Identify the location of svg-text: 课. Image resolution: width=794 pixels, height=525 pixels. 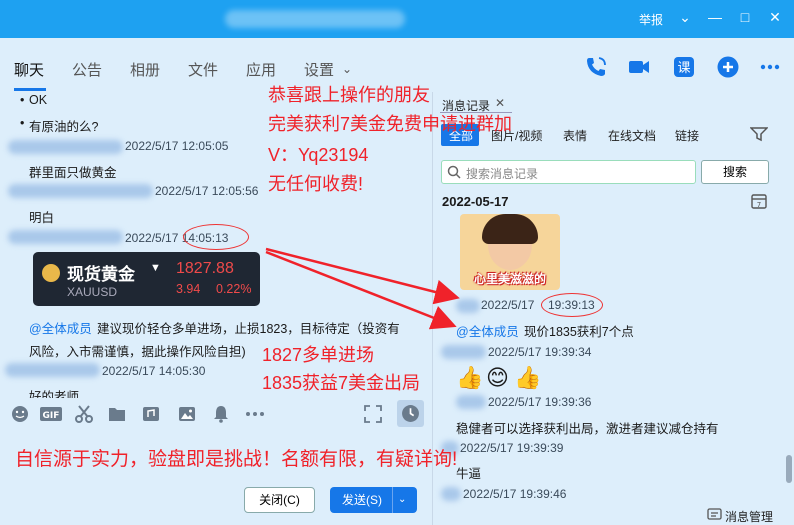
(683, 68).